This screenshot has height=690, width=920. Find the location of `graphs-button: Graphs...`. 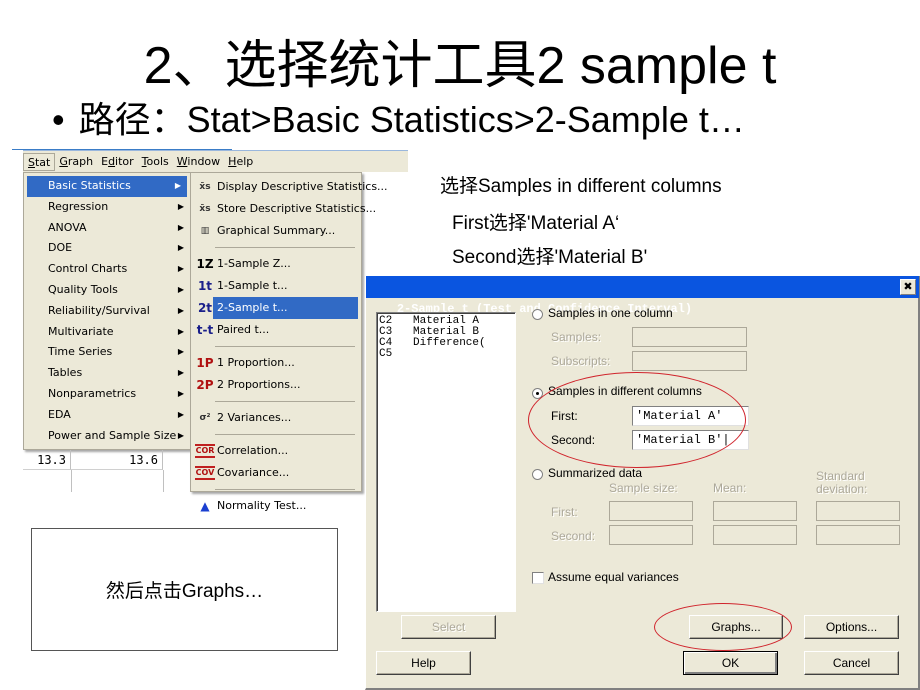

graphs-button: Graphs... is located at coordinates (736, 627).